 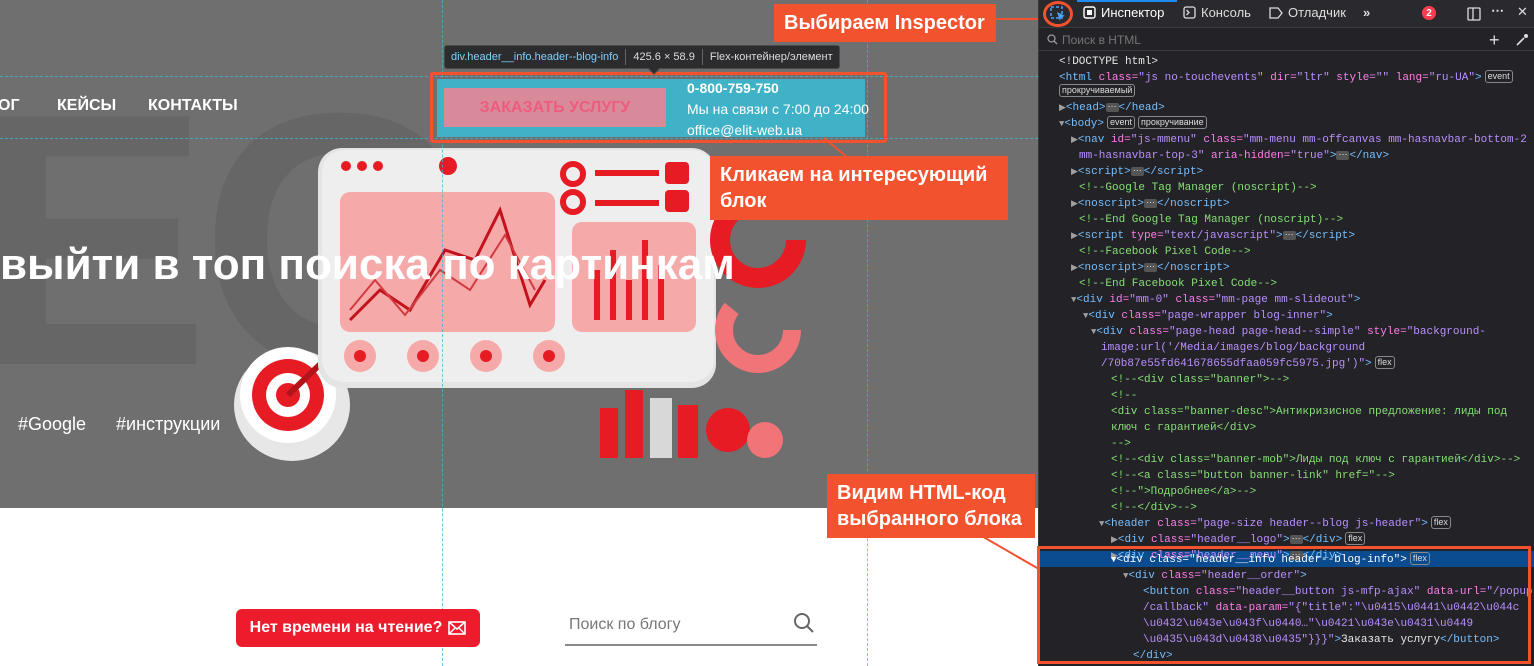 What do you see at coordinates (1494, 40) in the screenshot?
I see `add-node-icon: +` at bounding box center [1494, 40].